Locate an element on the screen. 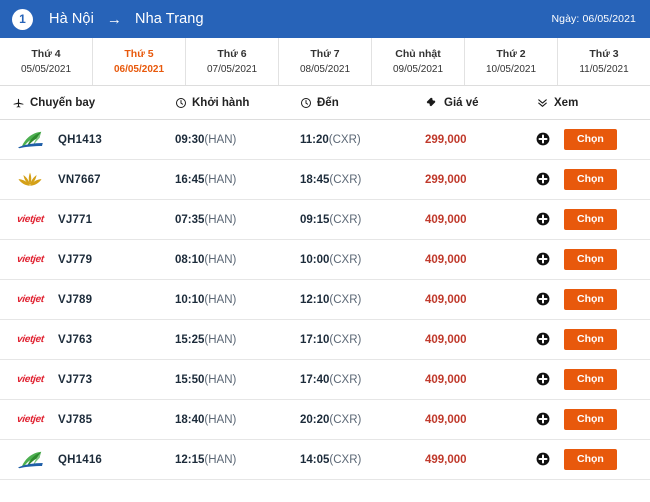  arrival-cell: 09:15(CXR) is located at coordinates (362, 220).